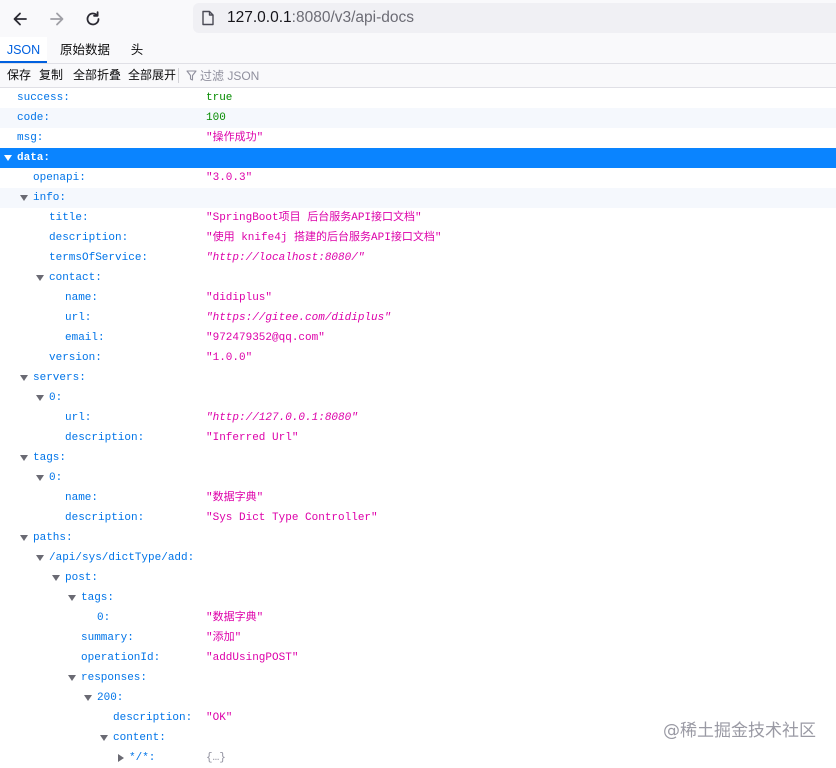 The image size is (836, 768). I want to click on reload-icon, so click(93, 18).